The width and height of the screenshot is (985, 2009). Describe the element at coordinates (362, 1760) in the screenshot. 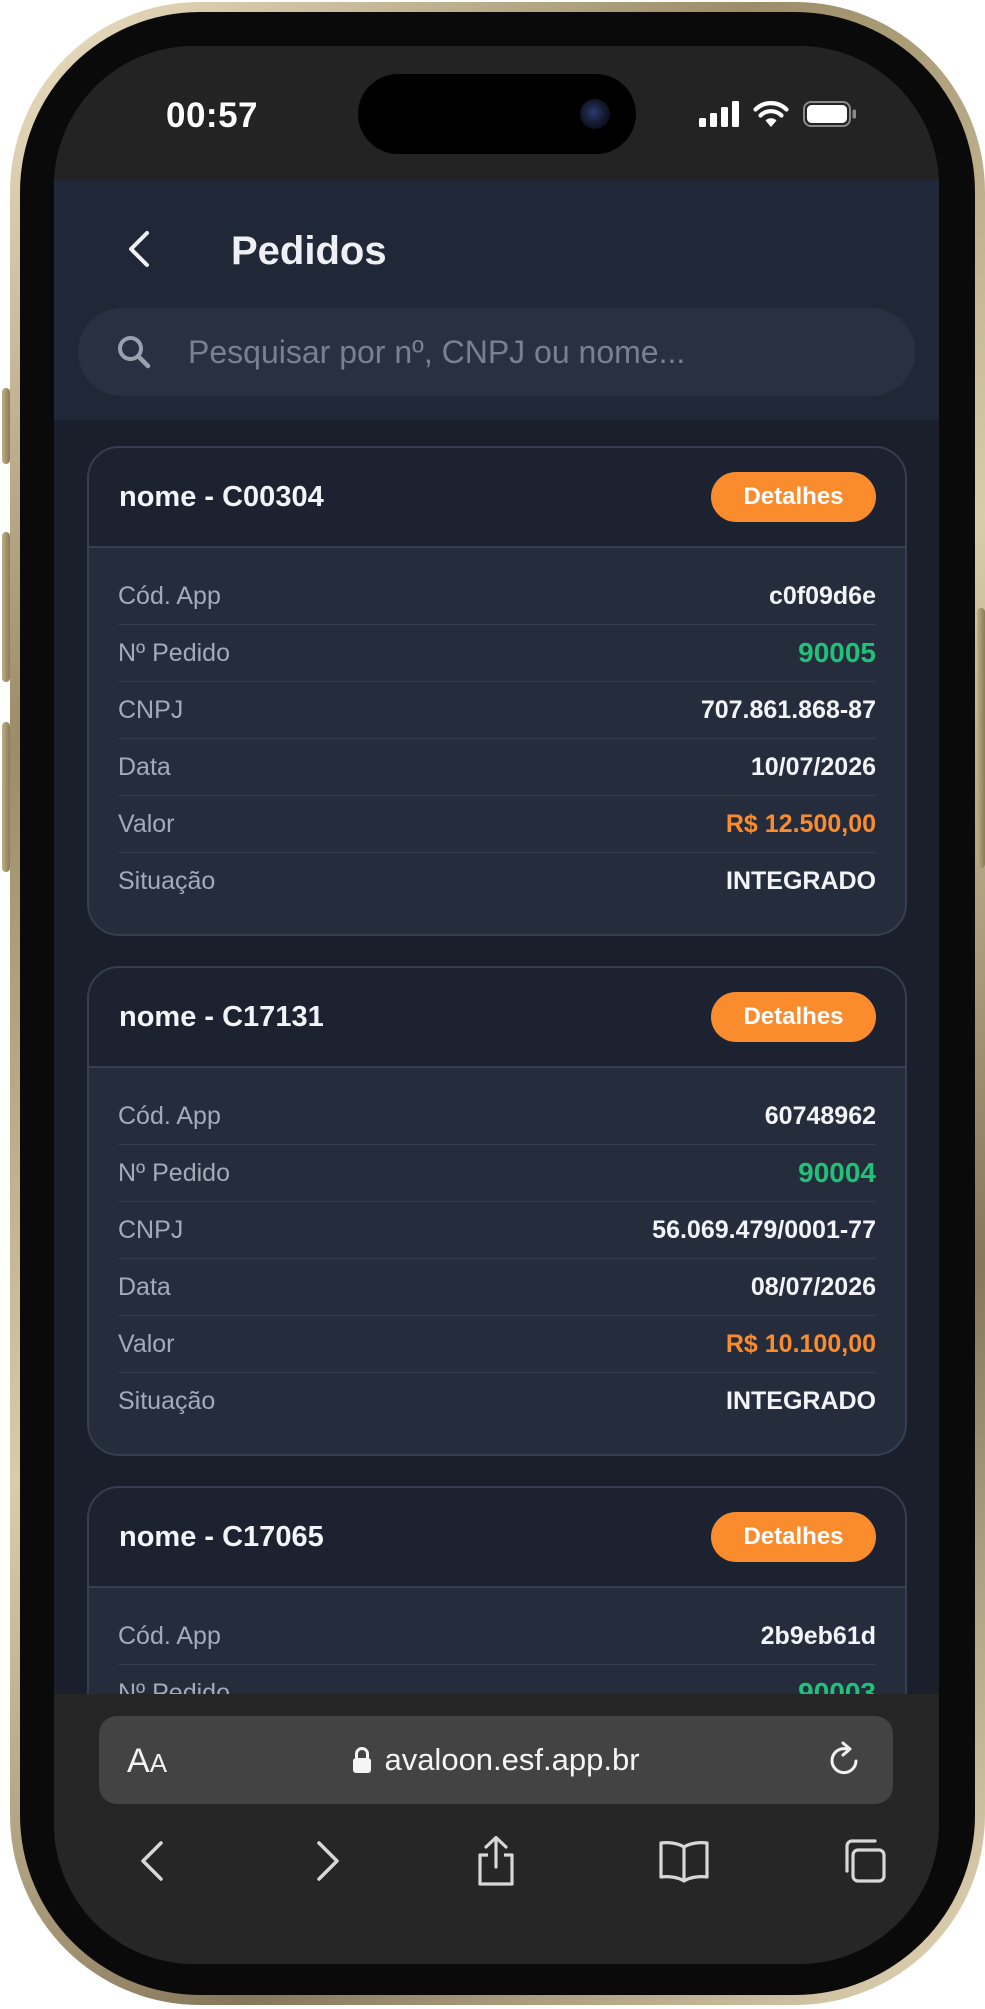

I see `lock-icon` at that location.